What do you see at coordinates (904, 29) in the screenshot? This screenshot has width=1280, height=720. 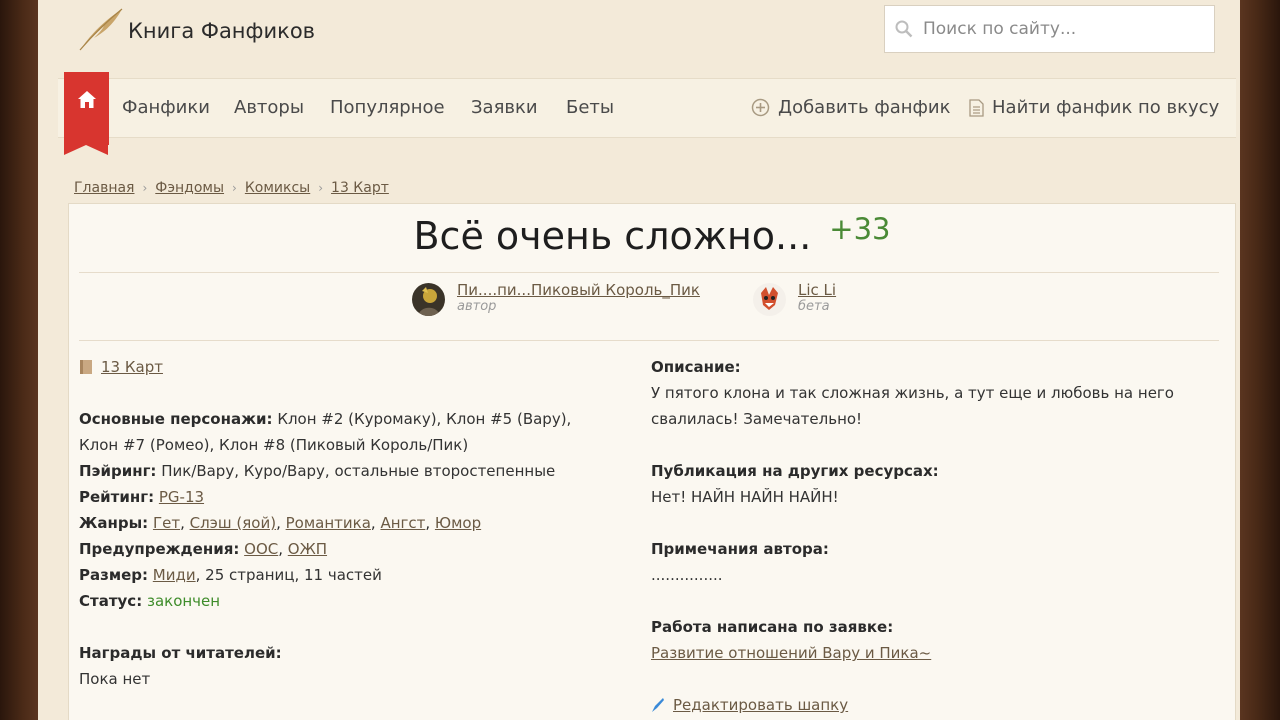 I see `search-icon` at bounding box center [904, 29].